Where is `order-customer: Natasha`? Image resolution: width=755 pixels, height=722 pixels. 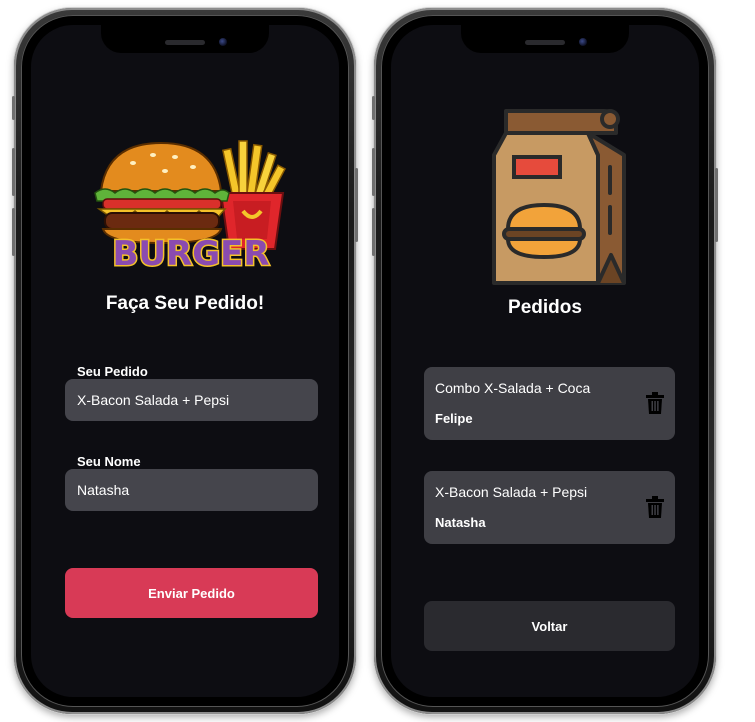 order-customer: Natasha is located at coordinates (460, 522).